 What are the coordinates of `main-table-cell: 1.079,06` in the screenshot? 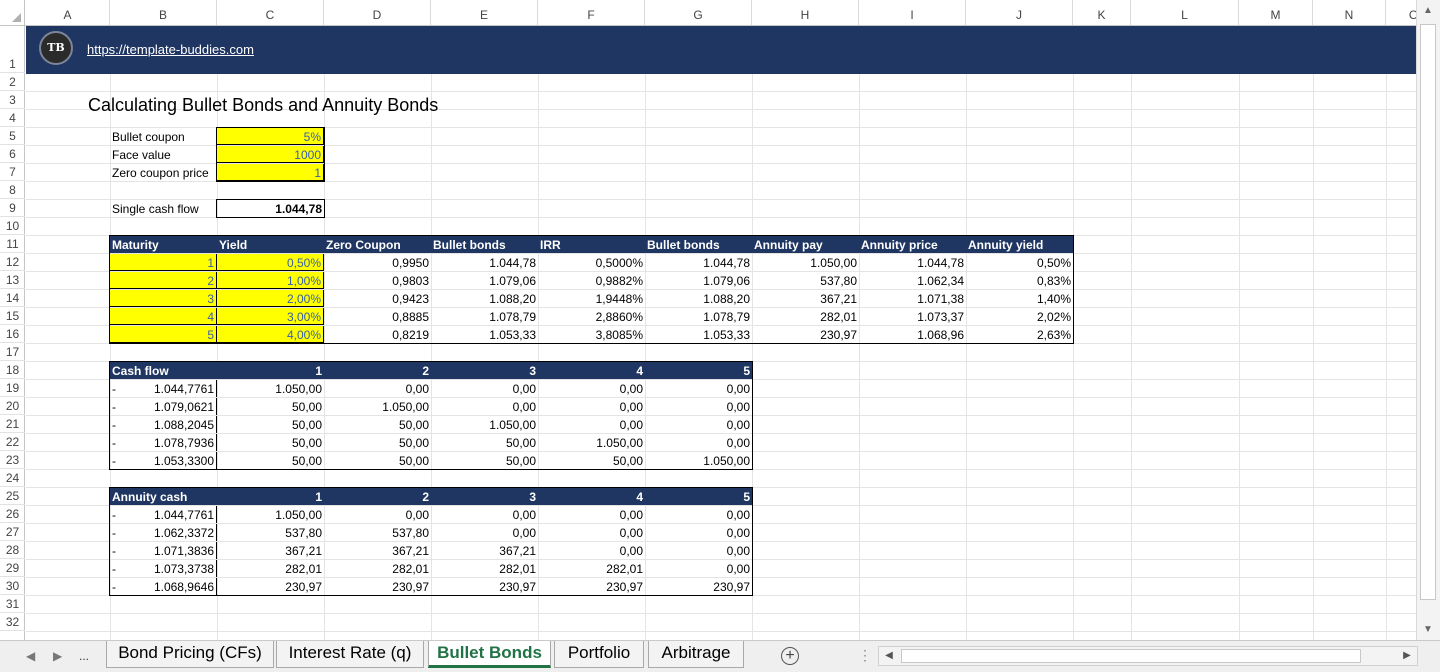 It's located at (698, 280).